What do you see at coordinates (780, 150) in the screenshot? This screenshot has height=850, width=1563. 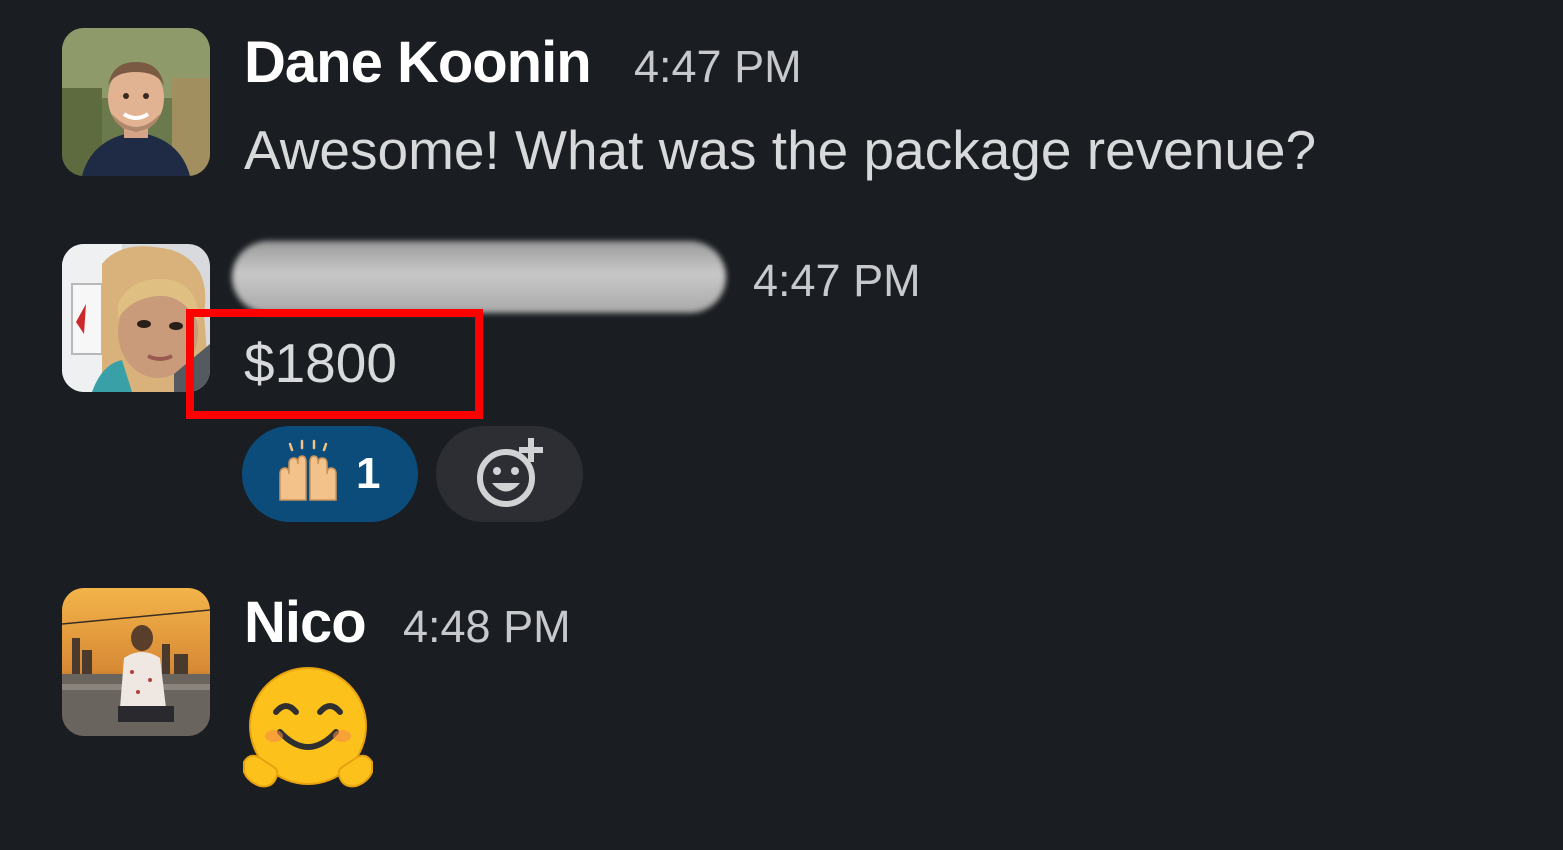 I see `message-text: Awesome! What was the package revenue?` at bounding box center [780, 150].